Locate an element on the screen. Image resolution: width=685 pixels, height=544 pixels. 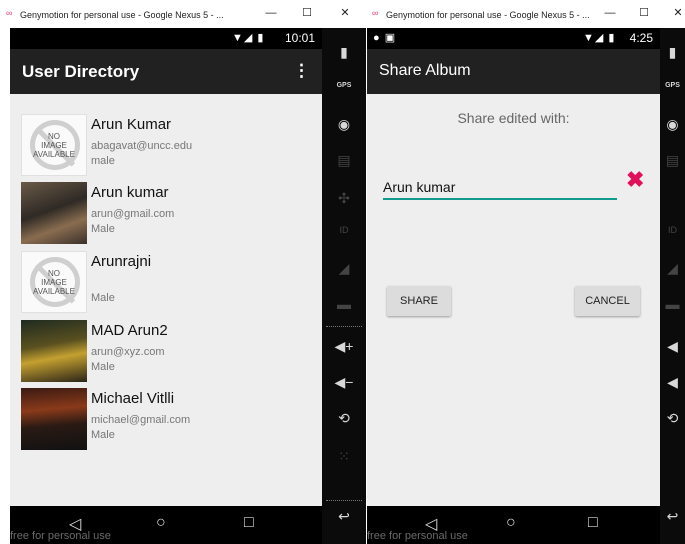
remote-control-icon: ✣ is located at coordinates (344, 198).